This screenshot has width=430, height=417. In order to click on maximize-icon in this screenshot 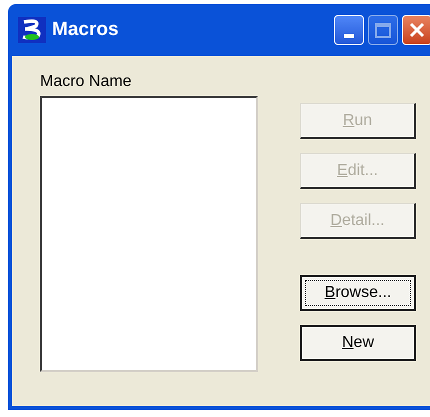, I will do `click(383, 30)`.